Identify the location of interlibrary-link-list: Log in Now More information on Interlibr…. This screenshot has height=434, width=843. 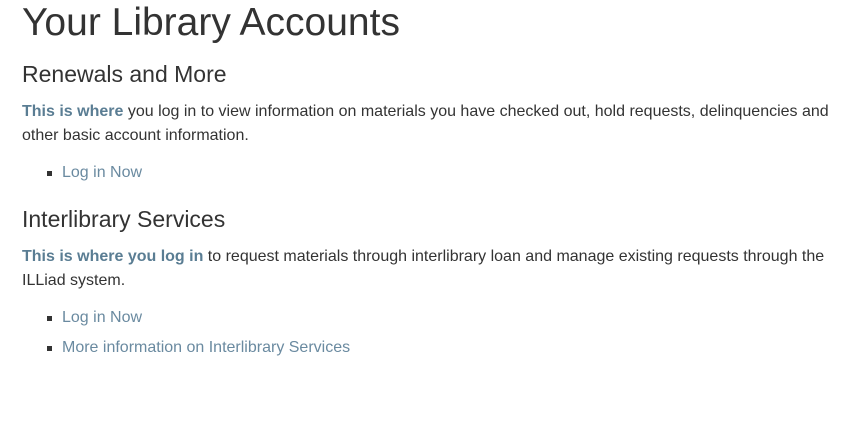
(186, 333).